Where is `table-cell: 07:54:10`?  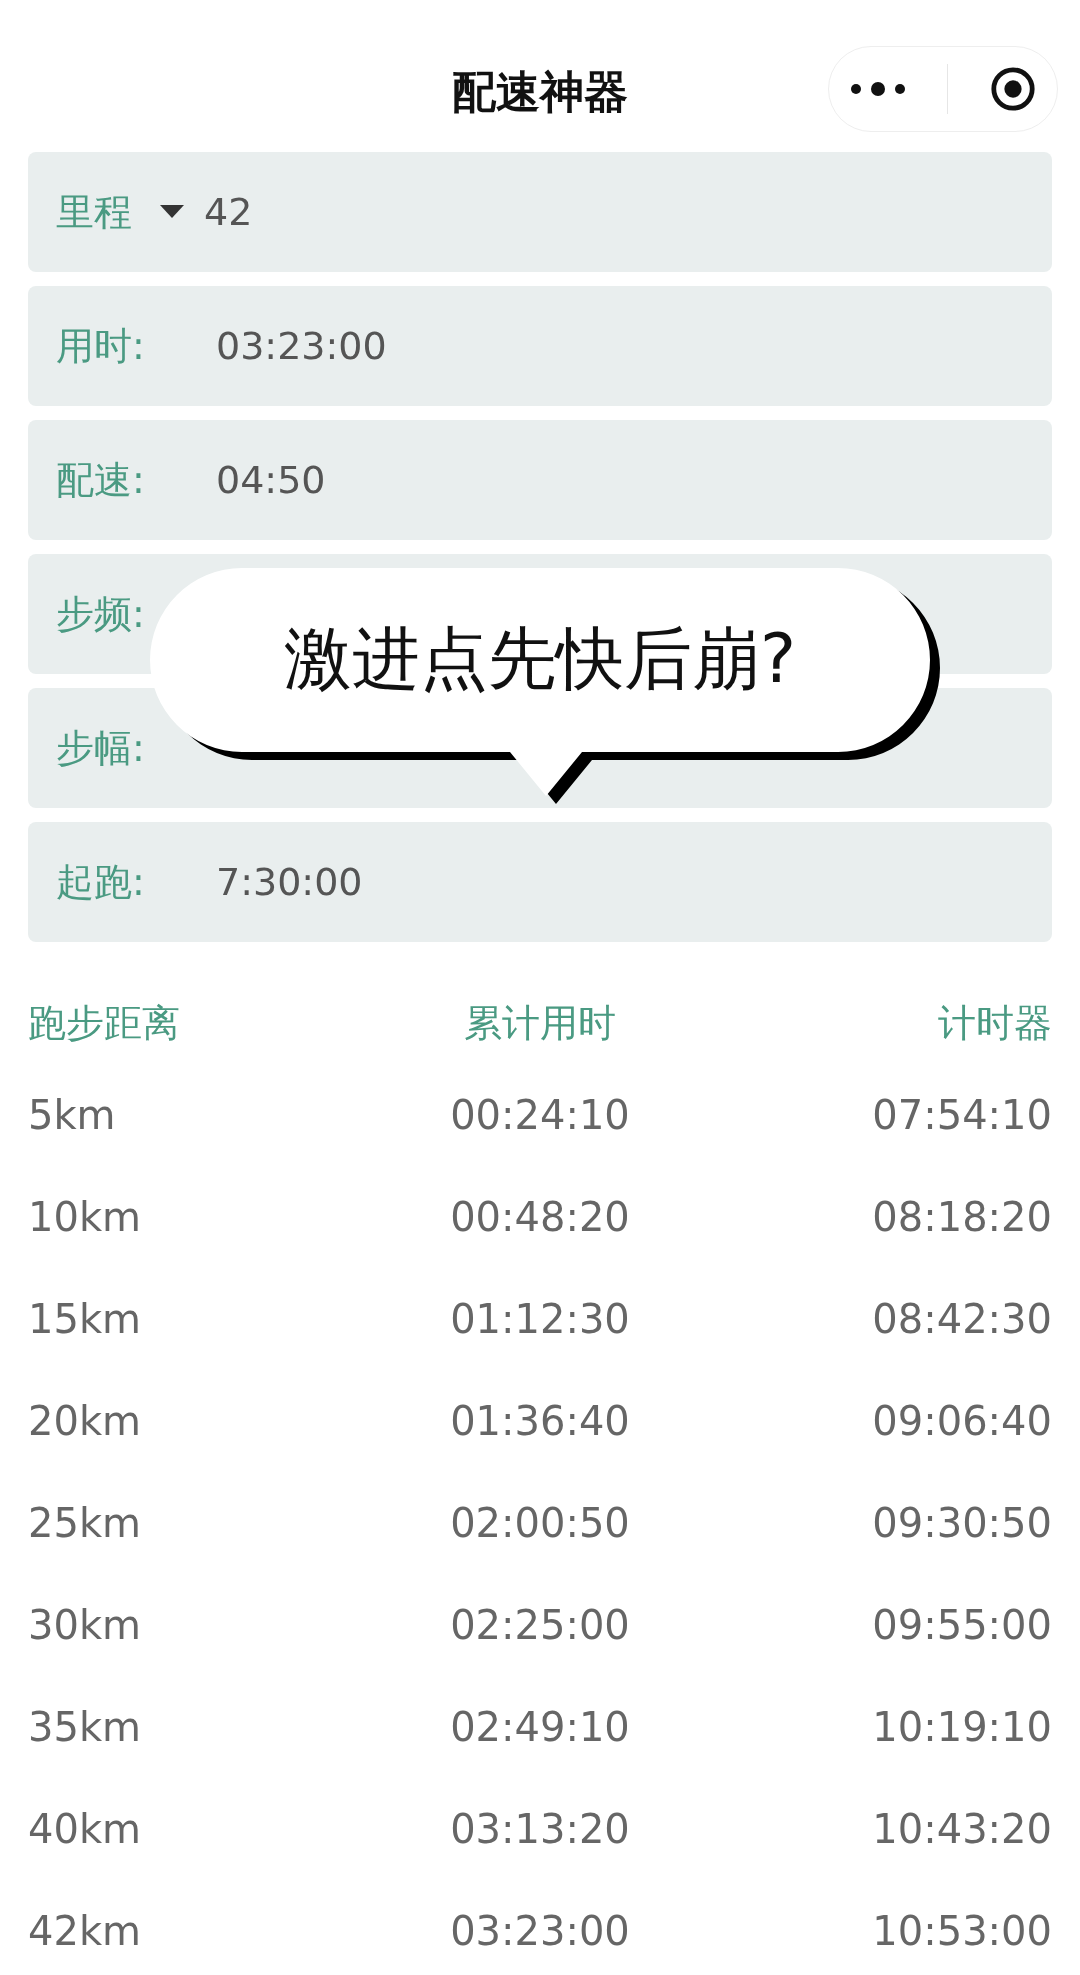 table-cell: 07:54:10 is located at coordinates (962, 1115).